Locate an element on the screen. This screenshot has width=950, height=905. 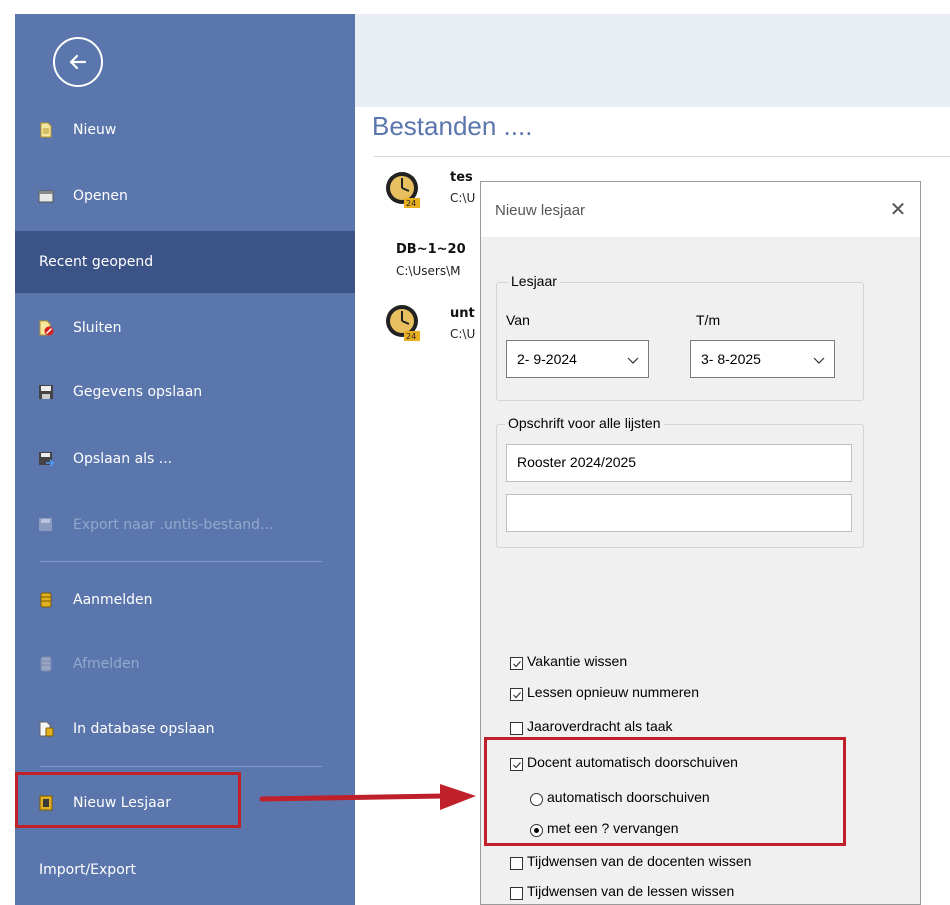
nav-afmelden: Afmelden is located at coordinates (185, 664).